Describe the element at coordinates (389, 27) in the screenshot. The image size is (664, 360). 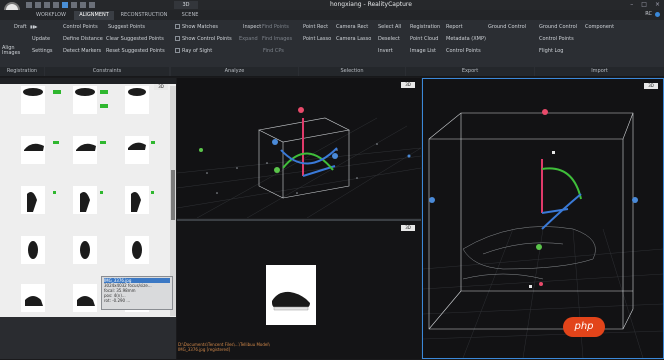
I see `select-all-button: Select All` at that location.